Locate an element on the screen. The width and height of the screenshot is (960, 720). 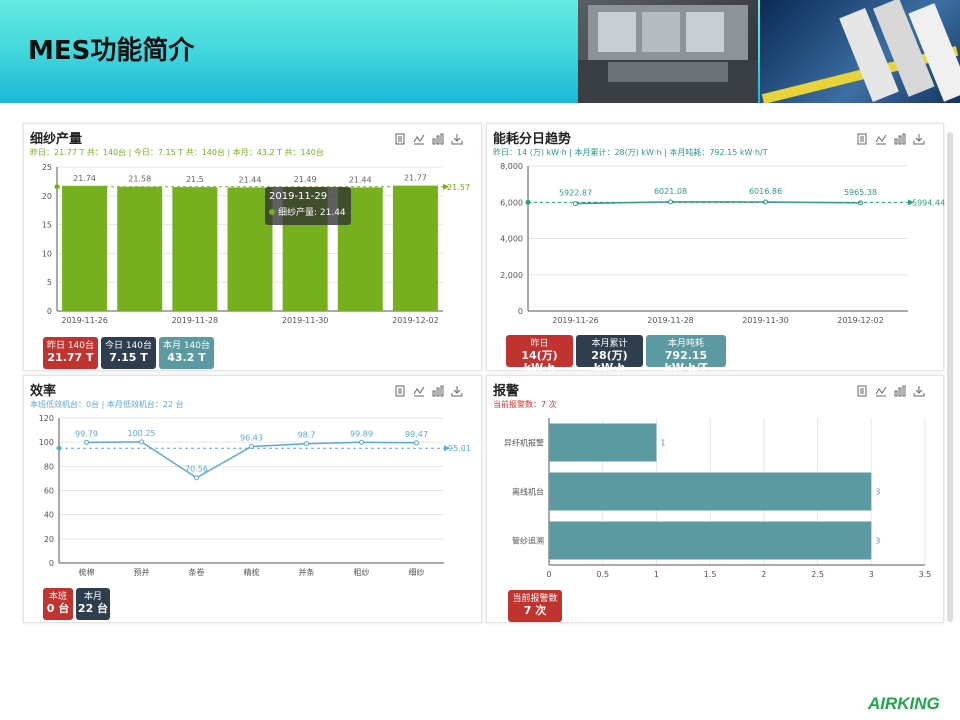
x-tick-label: 3 is located at coordinates (871, 574).